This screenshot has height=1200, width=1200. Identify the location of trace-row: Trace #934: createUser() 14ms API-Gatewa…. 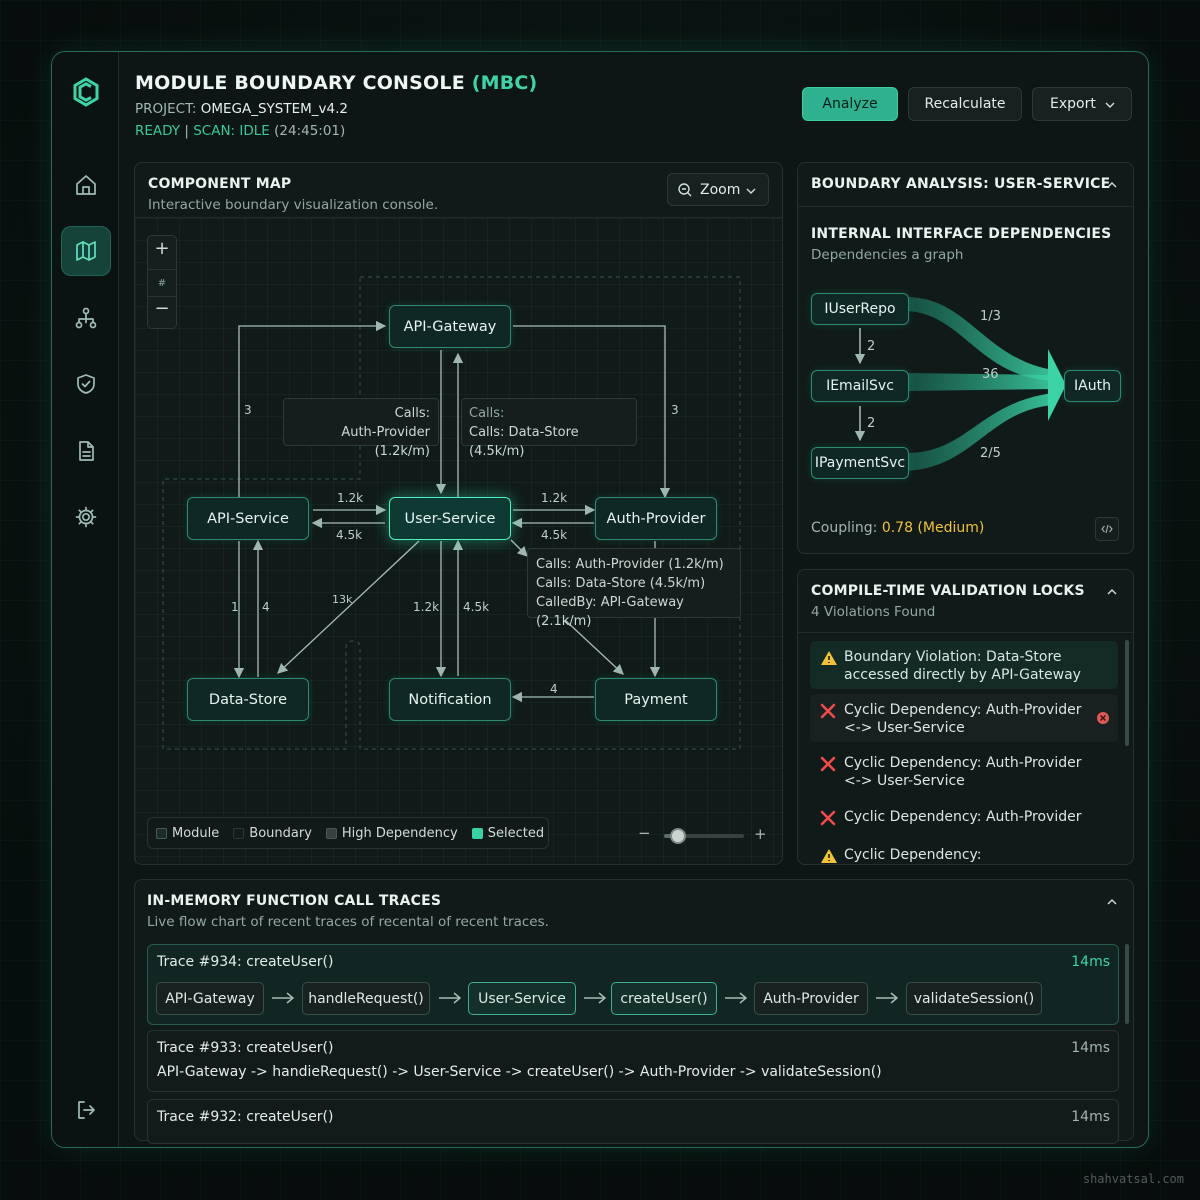
(633, 984).